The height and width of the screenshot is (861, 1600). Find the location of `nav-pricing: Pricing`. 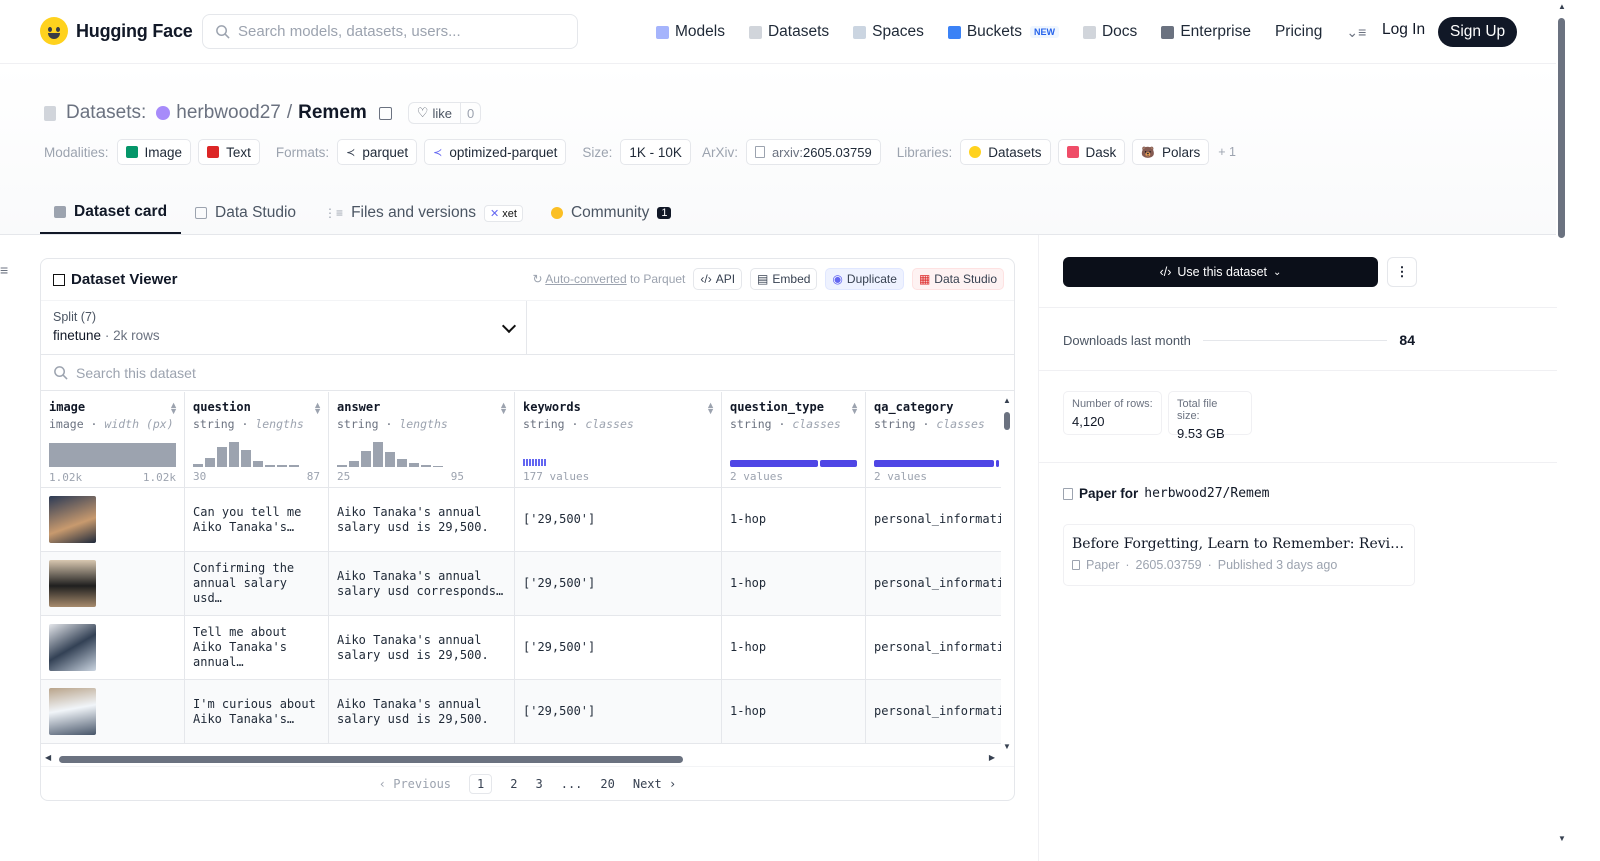

nav-pricing: Pricing is located at coordinates (1298, 32).